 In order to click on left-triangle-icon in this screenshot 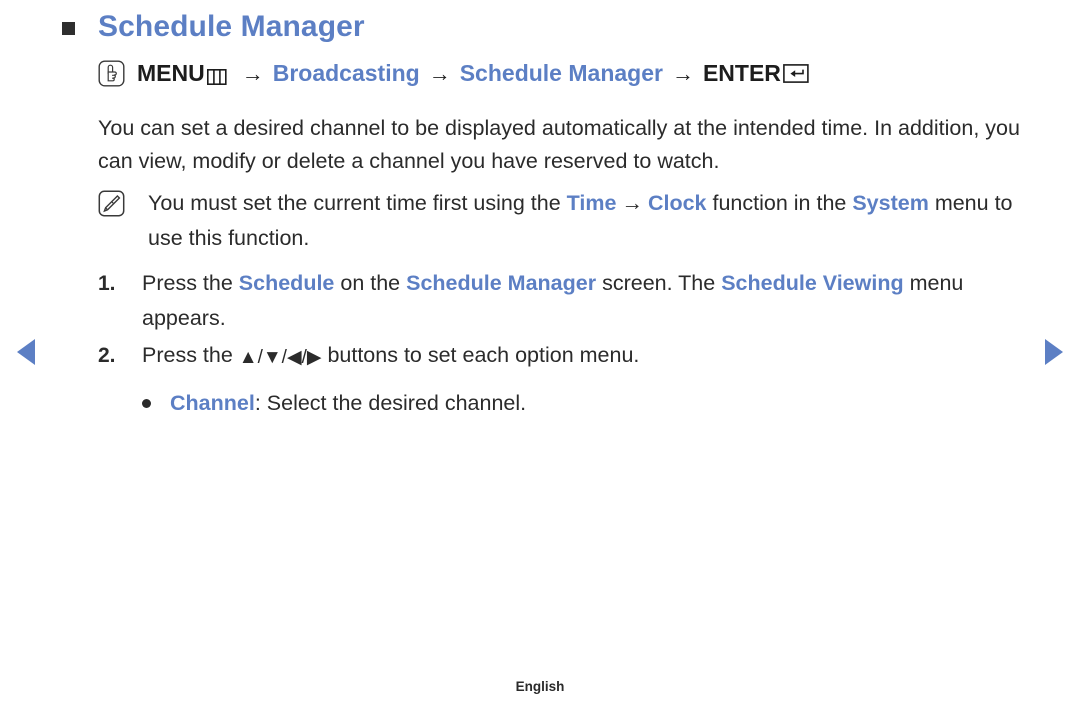, I will do `click(26, 352)`.